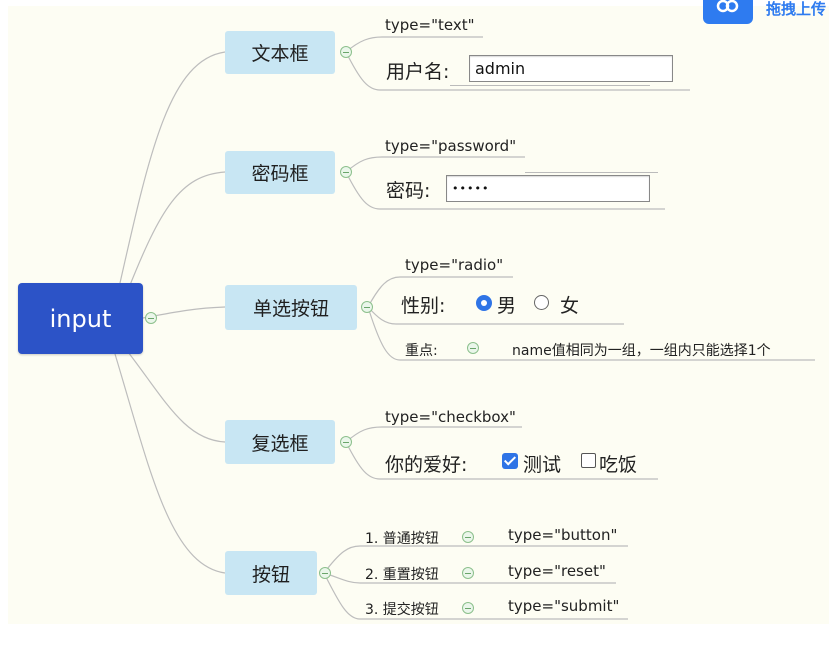 This screenshot has height=650, width=829. I want to click on link-root-text, so click(172, 167).